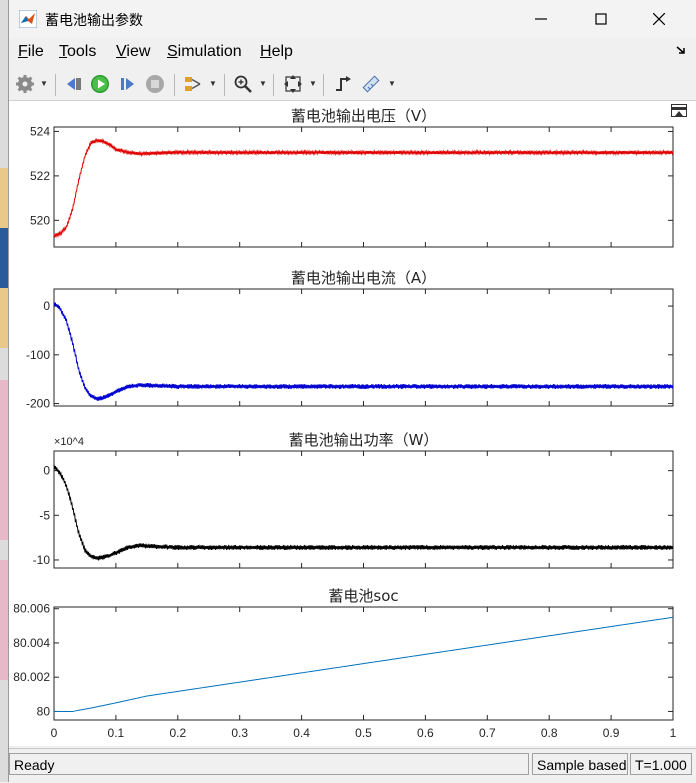  Describe the element at coordinates (392, 83) in the screenshot. I see `measure-dropdown-icon: ▼` at that location.